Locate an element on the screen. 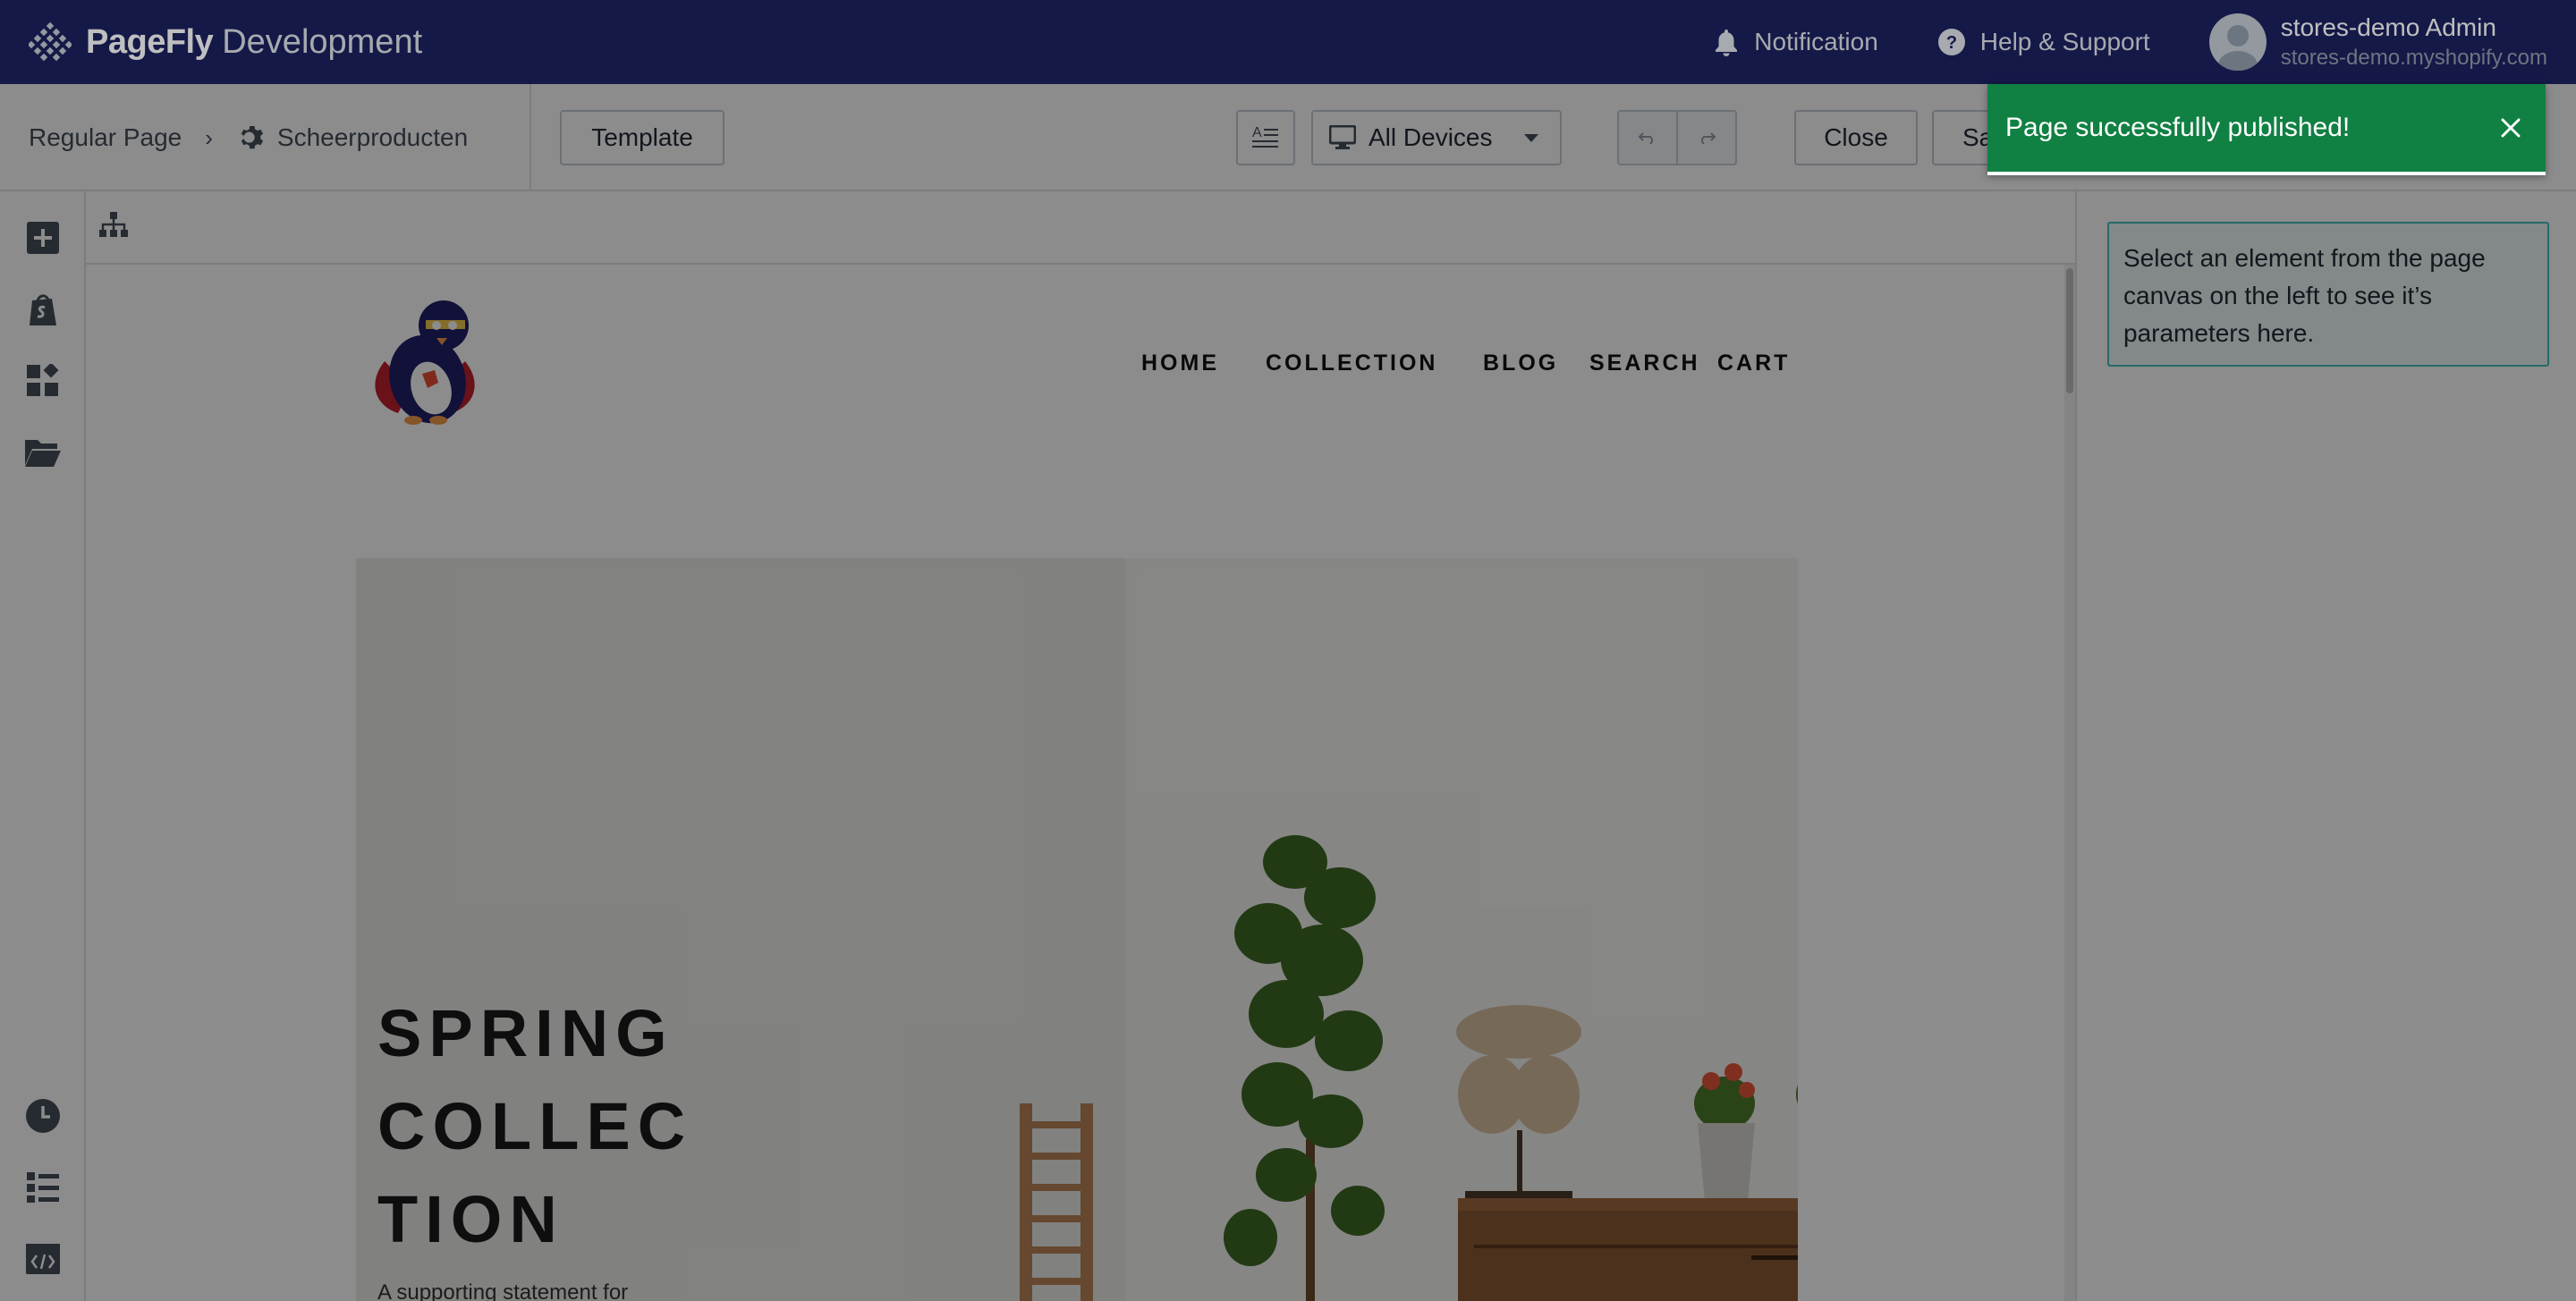  notification-link: Notification is located at coordinates (1795, 42).